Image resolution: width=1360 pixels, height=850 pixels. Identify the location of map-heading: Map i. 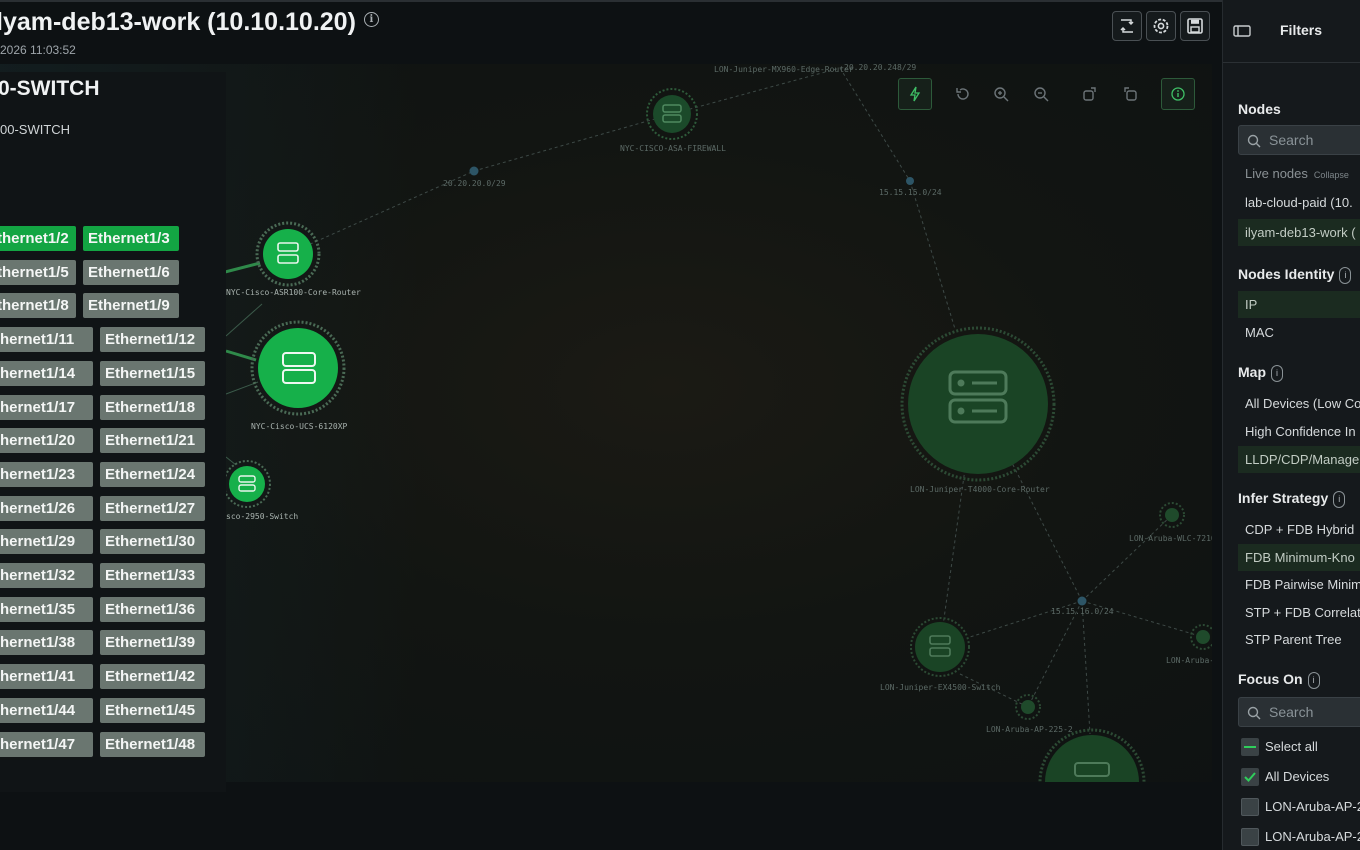
(1260, 373).